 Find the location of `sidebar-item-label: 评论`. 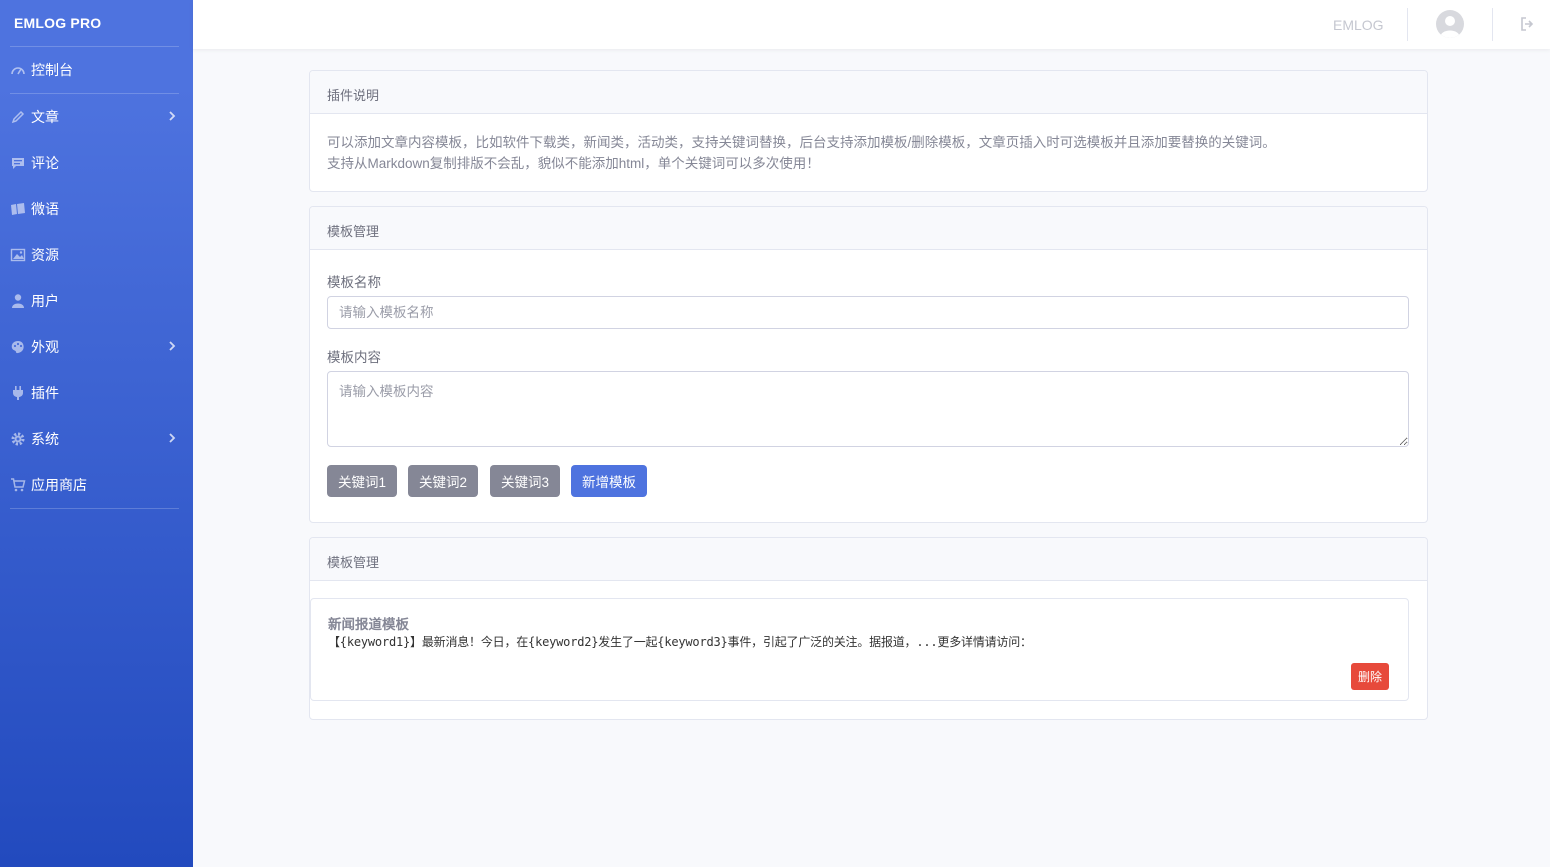

sidebar-item-label: 评论 is located at coordinates (45, 163).